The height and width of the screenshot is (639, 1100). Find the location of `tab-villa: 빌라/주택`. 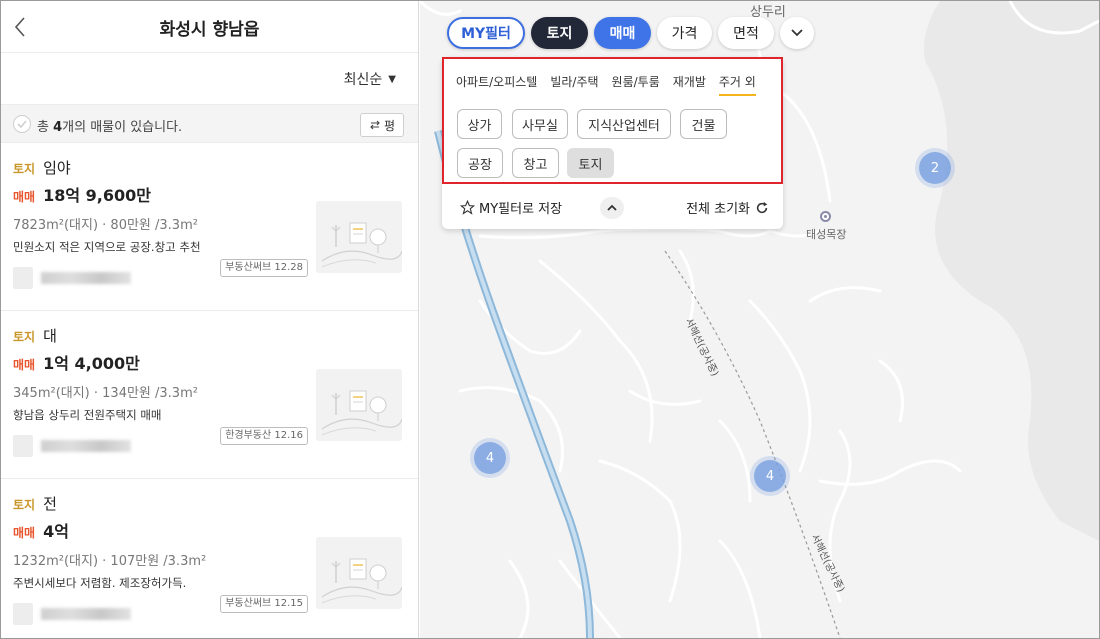

tab-villa: 빌라/주택 is located at coordinates (574, 84).